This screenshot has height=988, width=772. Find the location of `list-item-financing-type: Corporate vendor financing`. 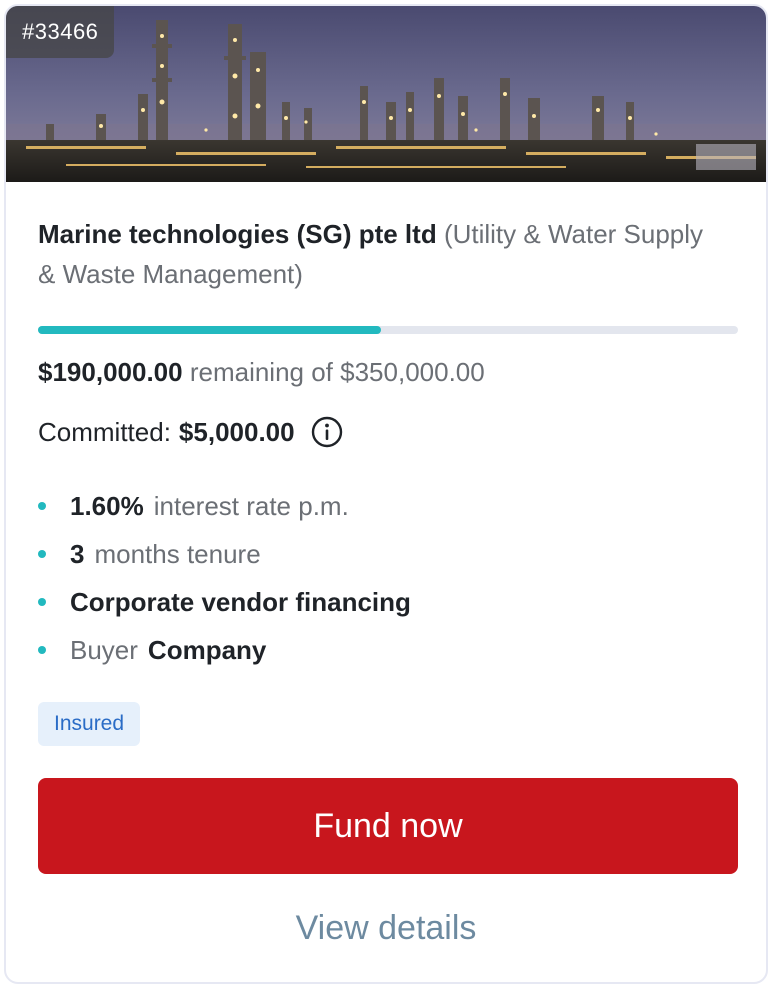

list-item-financing-type: Corporate vendor financing is located at coordinates (224, 606).